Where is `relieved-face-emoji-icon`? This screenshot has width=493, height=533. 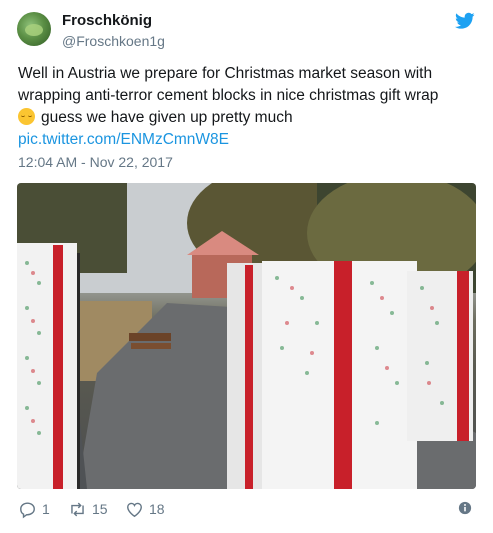
relieved-face-emoji-icon is located at coordinates (26, 116).